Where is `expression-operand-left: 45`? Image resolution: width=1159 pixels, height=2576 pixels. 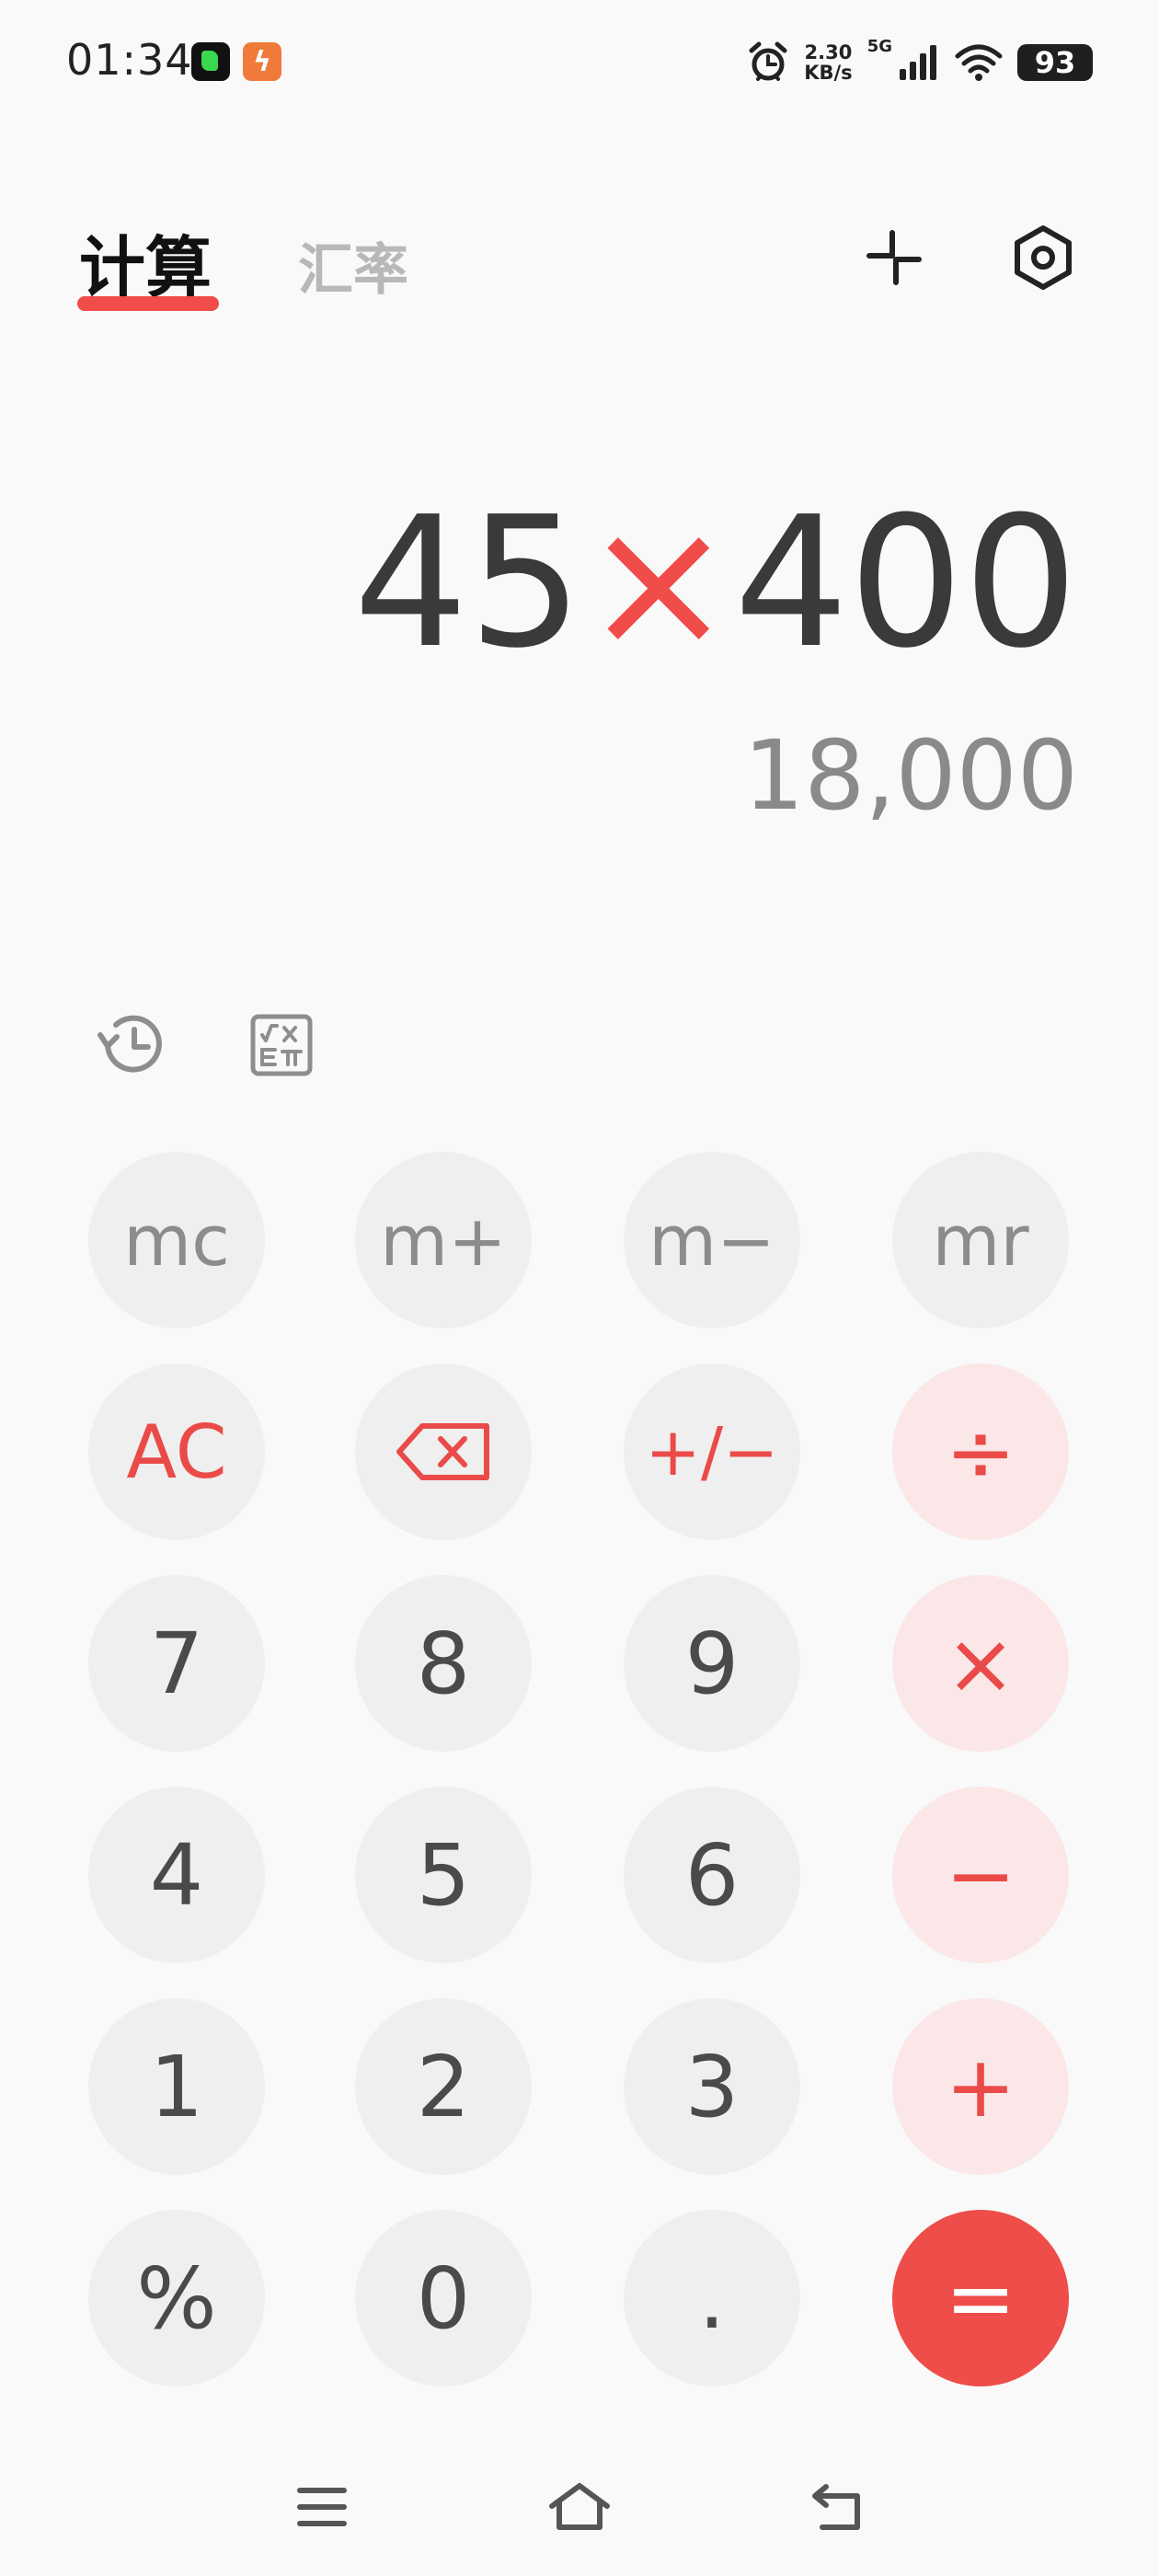
expression-operand-left: 45 is located at coordinates (468, 583).